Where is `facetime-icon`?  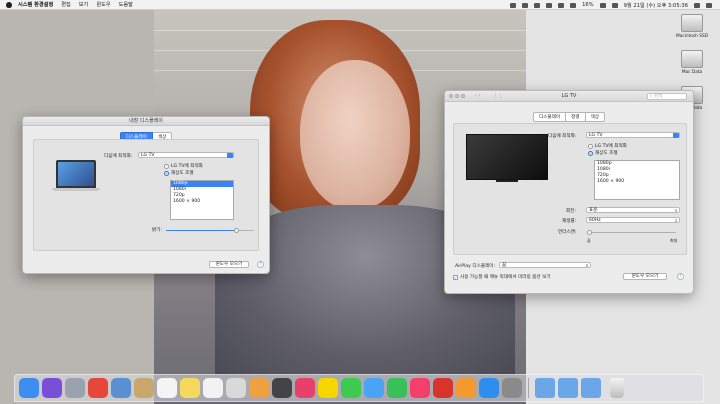 facetime-icon is located at coordinates (397, 388).